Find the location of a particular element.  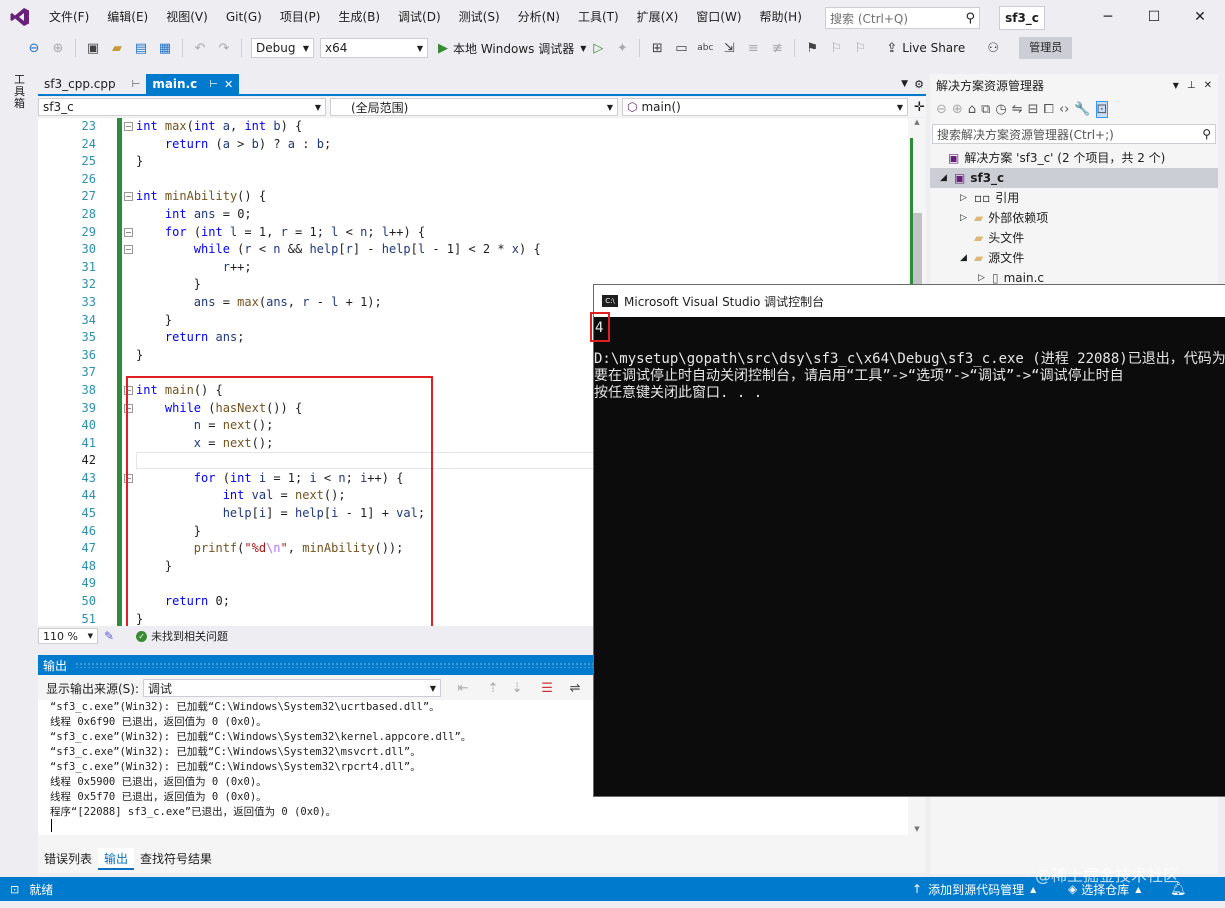

run-debugger-button: ▶ 本地 Windows 调试器 ▼ is located at coordinates (512, 48).